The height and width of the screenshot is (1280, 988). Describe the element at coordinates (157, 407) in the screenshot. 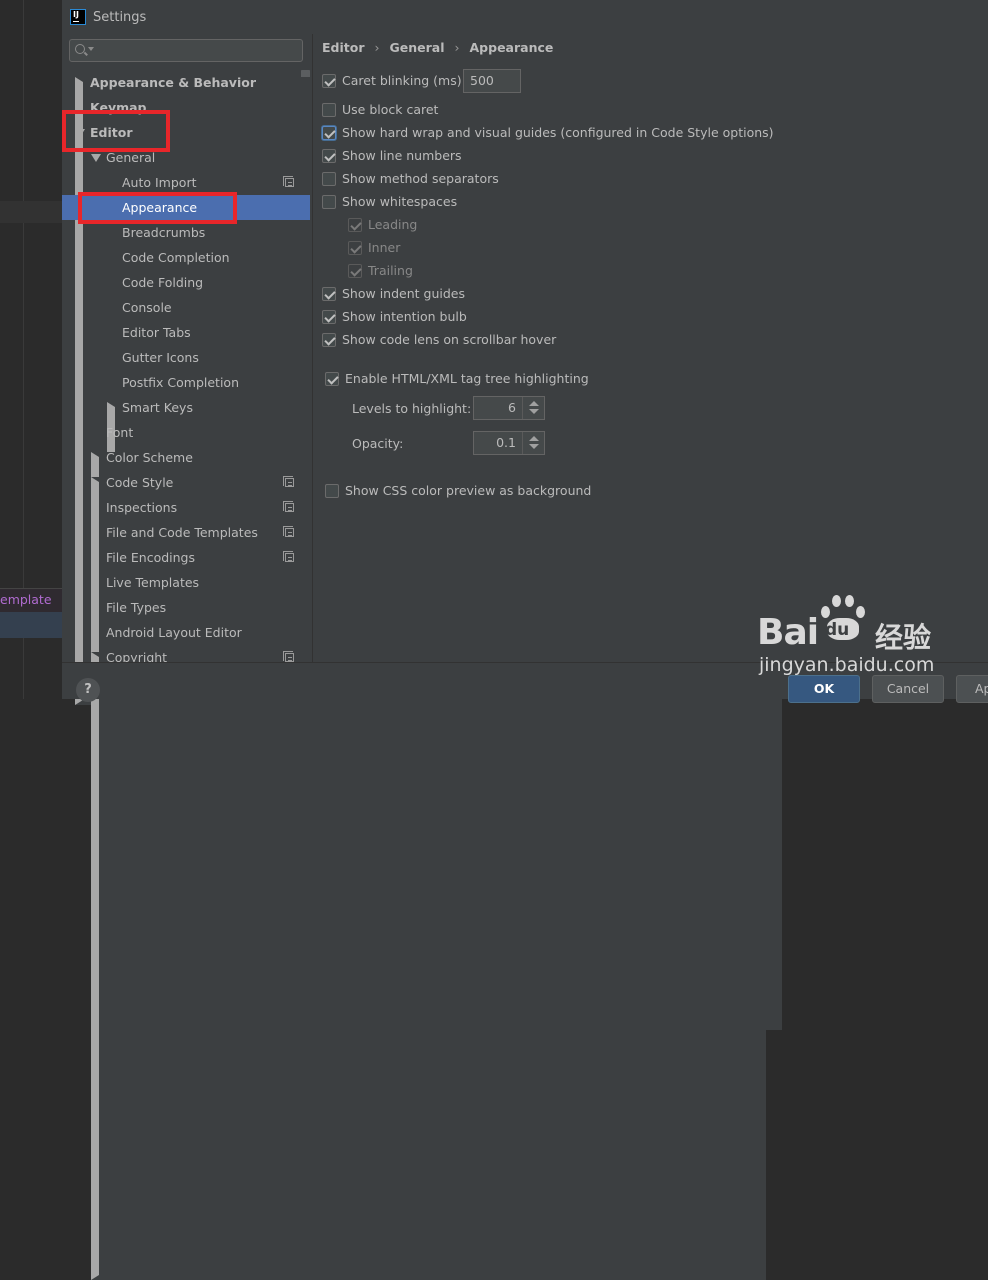

I see `tree-item-label: Smart Keys` at that location.